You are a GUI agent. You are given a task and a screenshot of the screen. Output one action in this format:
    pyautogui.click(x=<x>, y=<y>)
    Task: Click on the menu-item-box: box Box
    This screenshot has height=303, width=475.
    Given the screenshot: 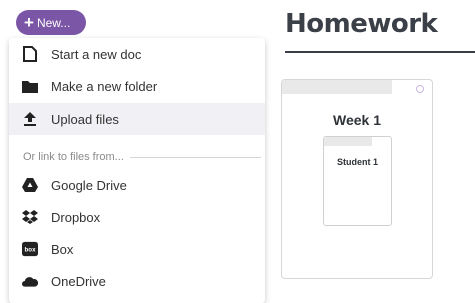 What is the action you would take?
    pyautogui.click(x=137, y=249)
    